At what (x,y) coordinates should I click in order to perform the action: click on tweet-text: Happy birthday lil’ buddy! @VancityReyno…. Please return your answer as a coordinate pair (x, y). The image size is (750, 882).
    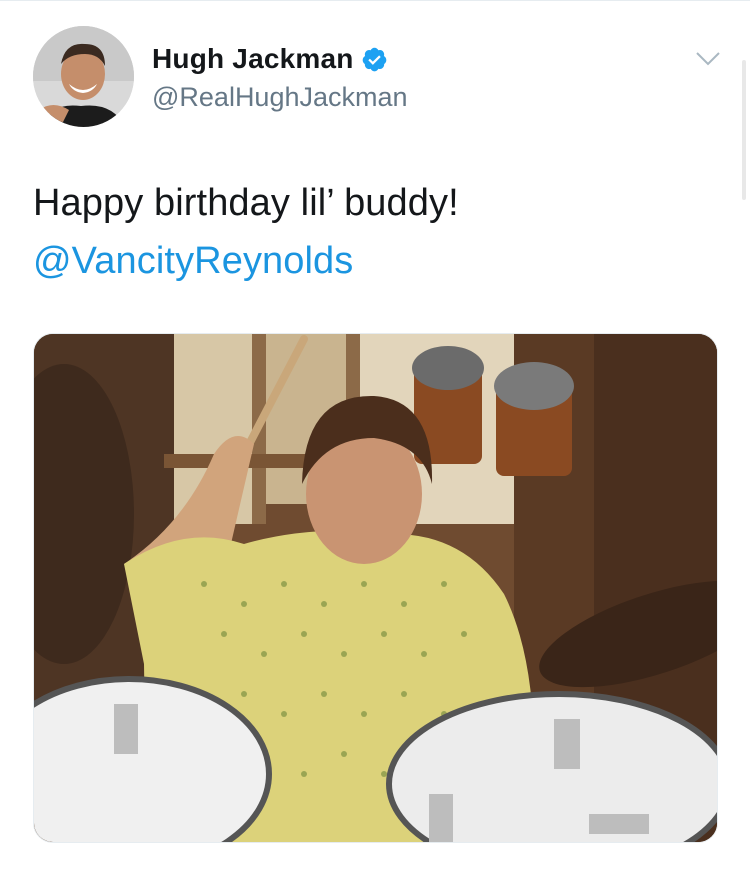
    Looking at the image, I should click on (246, 232).